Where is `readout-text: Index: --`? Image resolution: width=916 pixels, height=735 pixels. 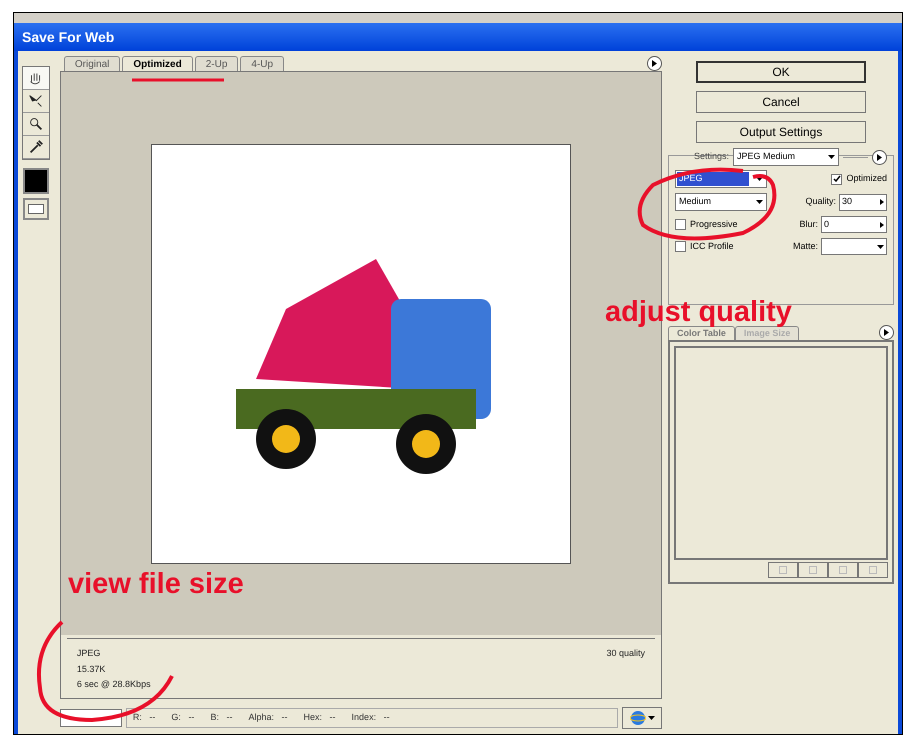 readout-text: Index: -- is located at coordinates (371, 717).